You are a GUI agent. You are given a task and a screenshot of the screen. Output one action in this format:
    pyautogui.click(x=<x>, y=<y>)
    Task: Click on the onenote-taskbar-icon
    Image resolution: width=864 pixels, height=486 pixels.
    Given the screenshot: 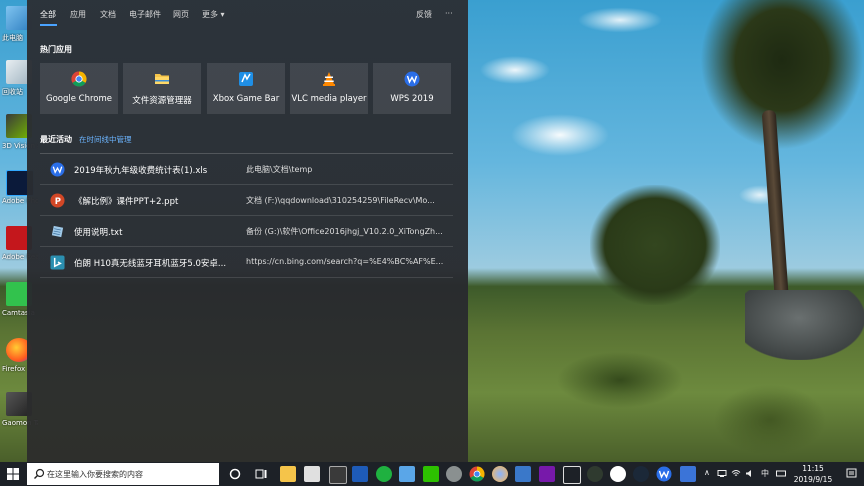 What is the action you would take?
    pyautogui.click(x=547, y=474)
    